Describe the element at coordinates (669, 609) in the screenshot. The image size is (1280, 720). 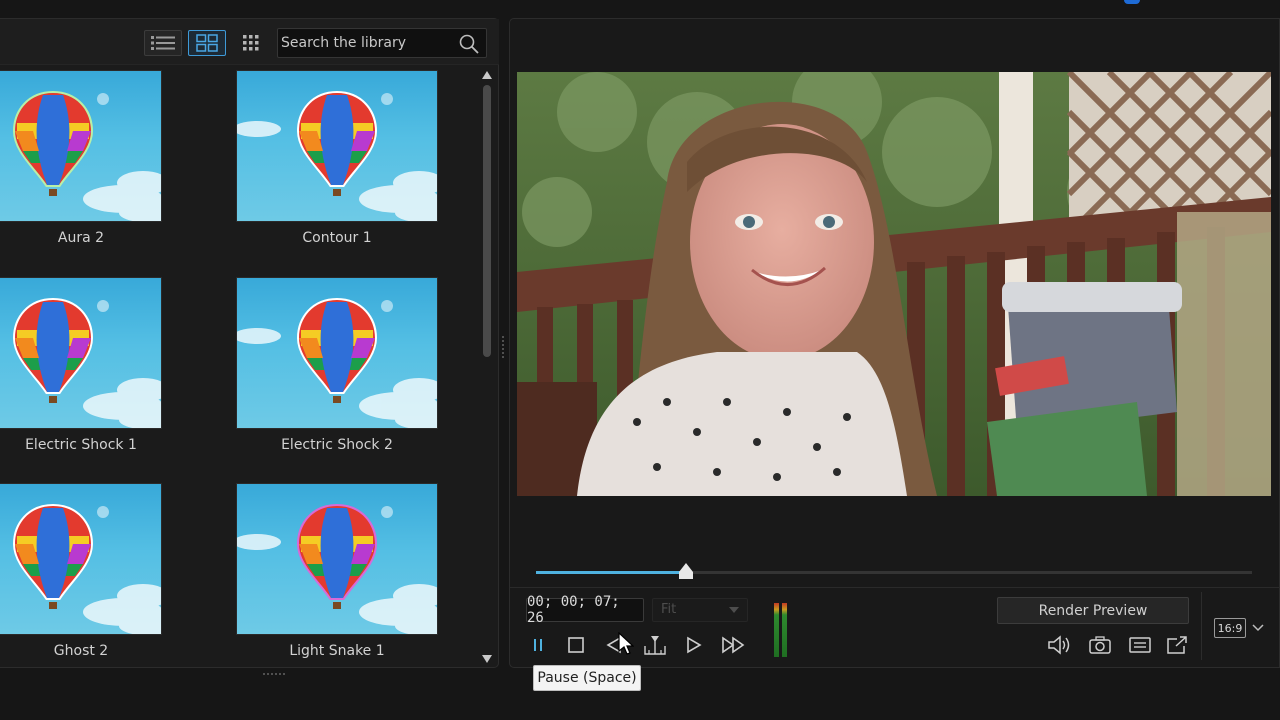
I see `fit-select-label: Fit` at that location.